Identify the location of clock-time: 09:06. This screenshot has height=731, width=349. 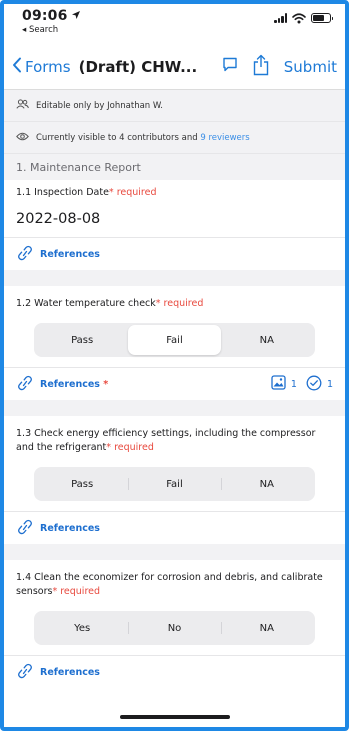
(45, 16).